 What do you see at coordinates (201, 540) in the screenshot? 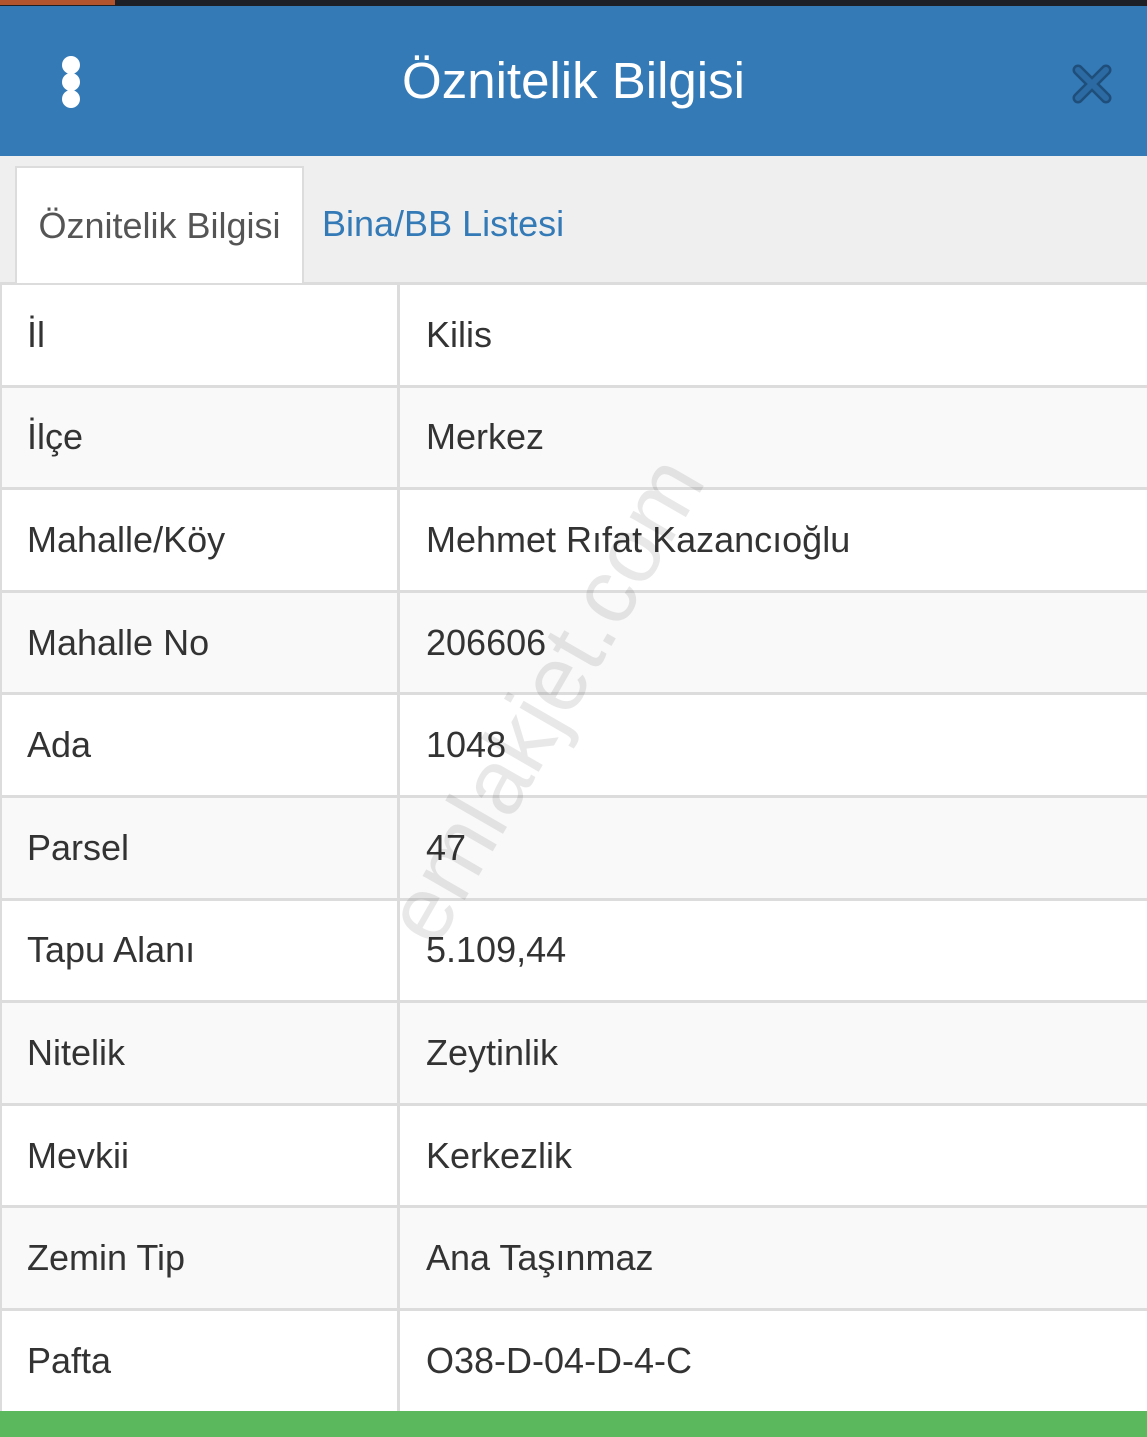
I see `attribute-label: Mahalle/Köy` at bounding box center [201, 540].